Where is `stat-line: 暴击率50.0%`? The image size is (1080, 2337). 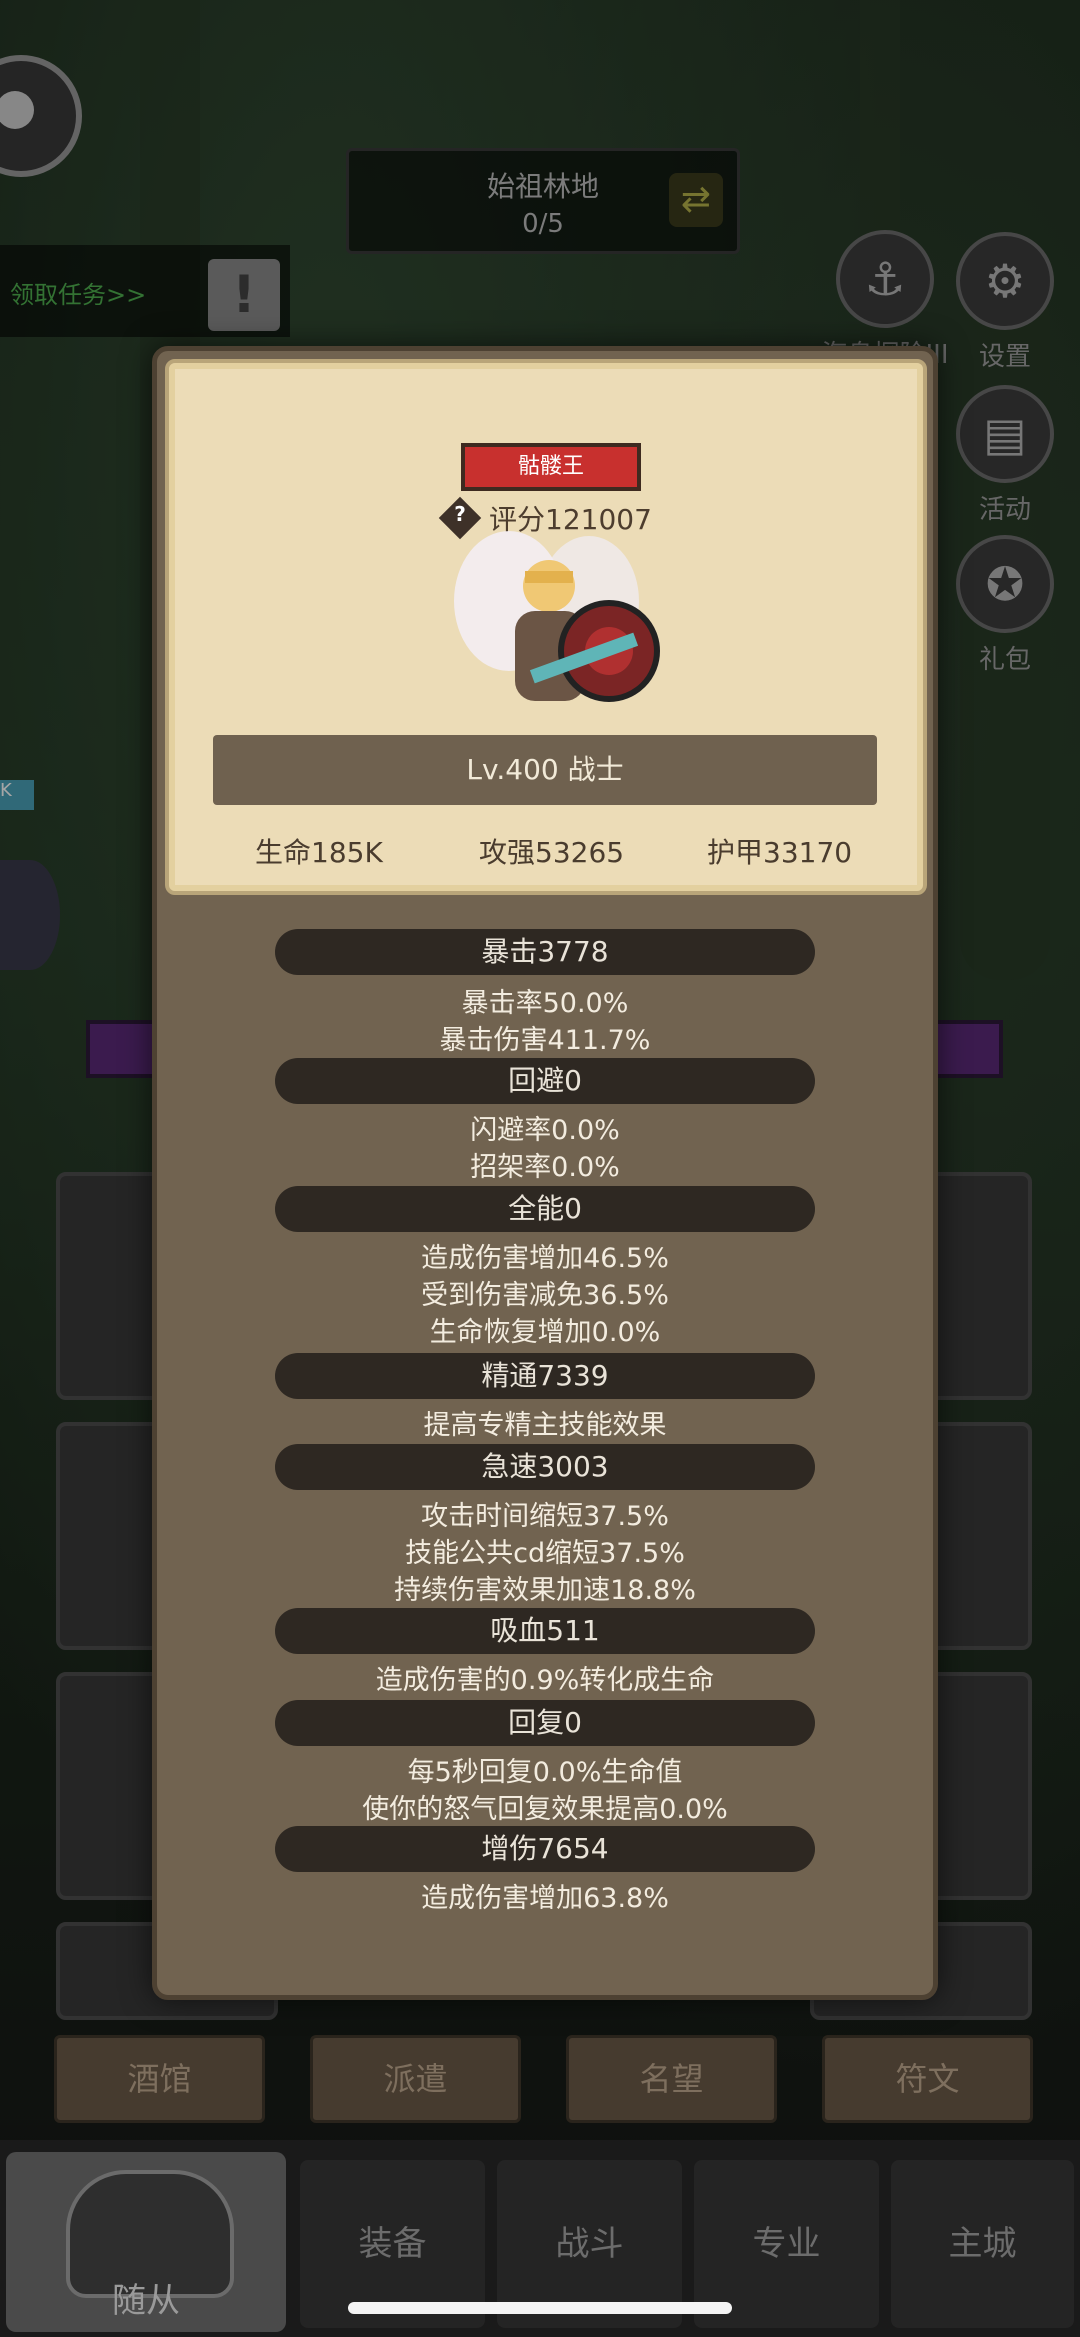 stat-line: 暴击率50.0% is located at coordinates (545, 1003).